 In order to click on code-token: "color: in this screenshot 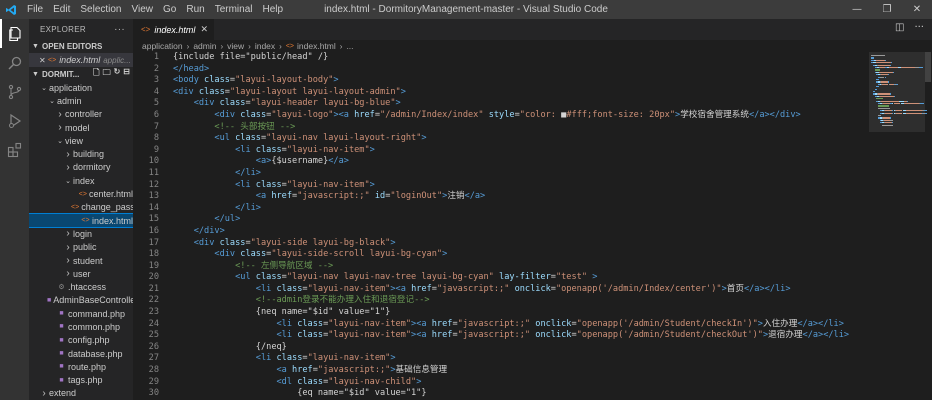, I will do `click(540, 114)`.